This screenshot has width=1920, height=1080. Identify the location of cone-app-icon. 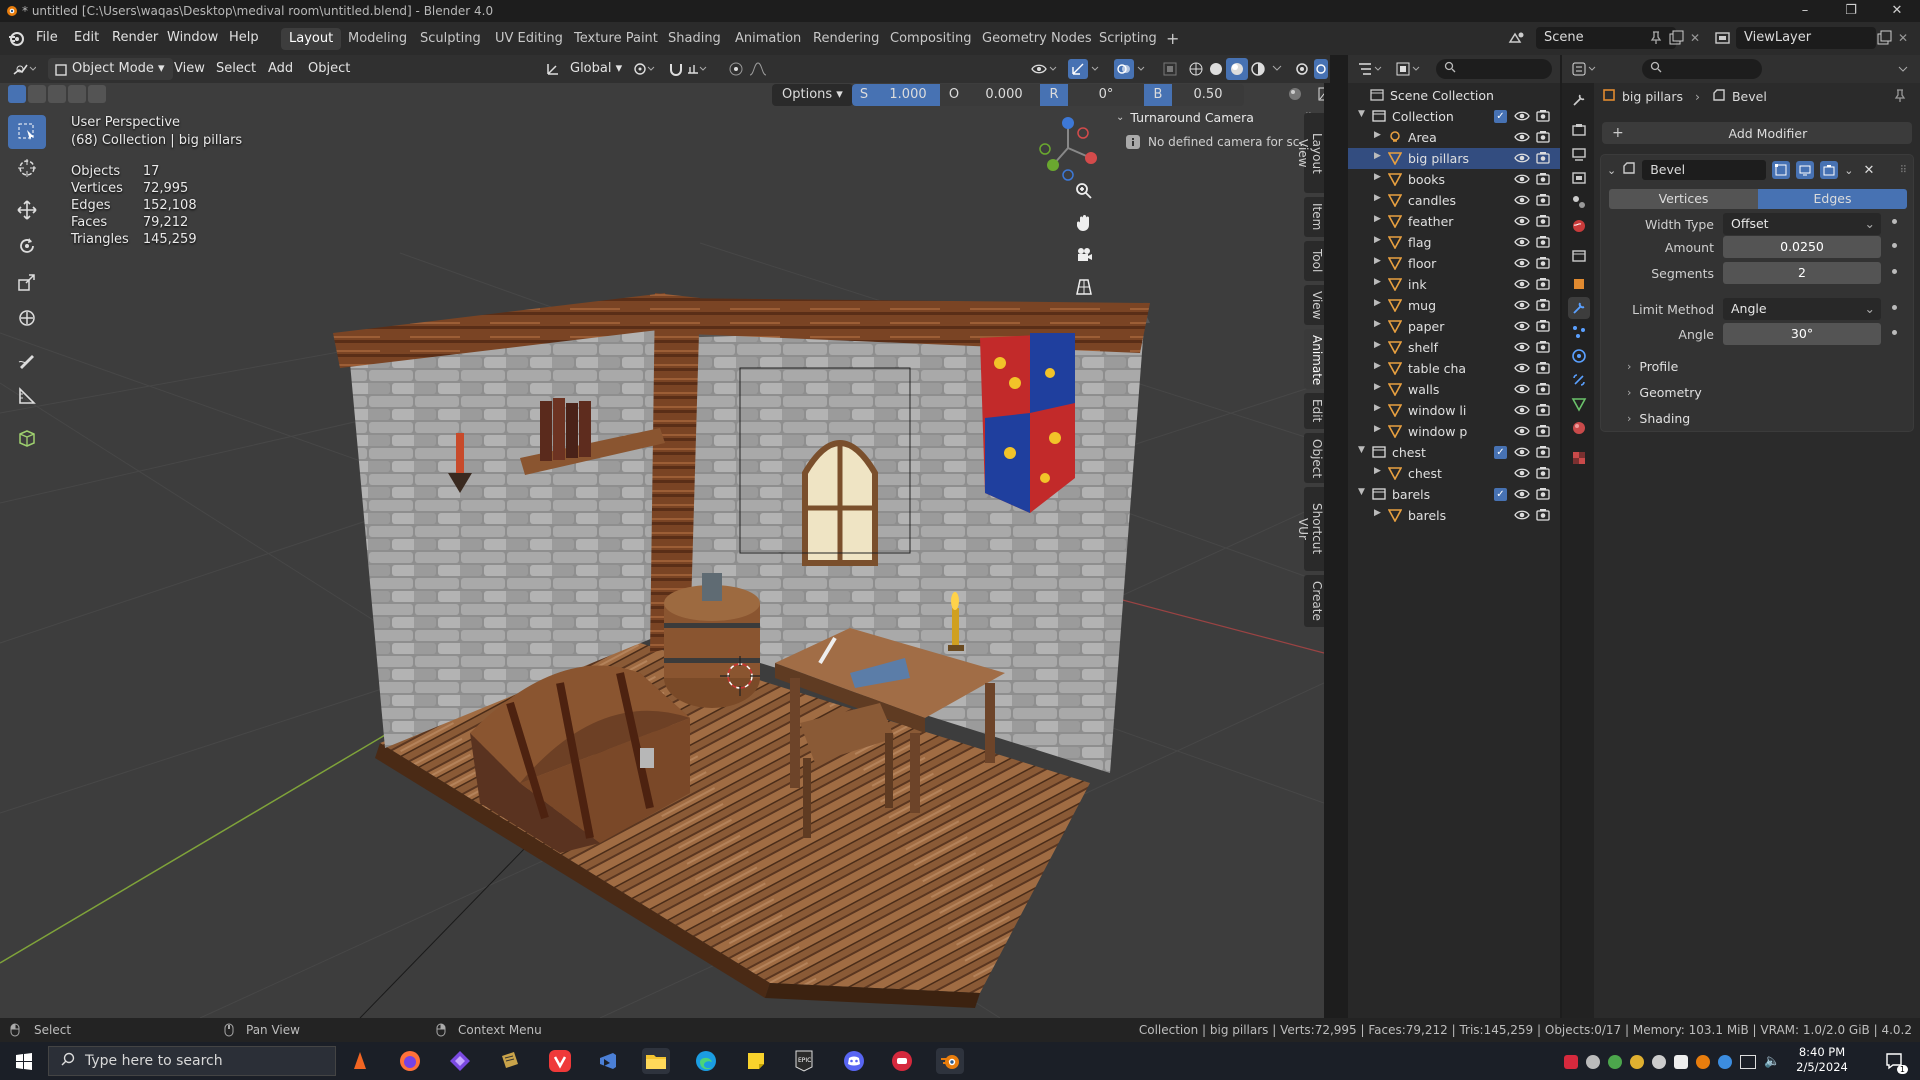
(360, 1061).